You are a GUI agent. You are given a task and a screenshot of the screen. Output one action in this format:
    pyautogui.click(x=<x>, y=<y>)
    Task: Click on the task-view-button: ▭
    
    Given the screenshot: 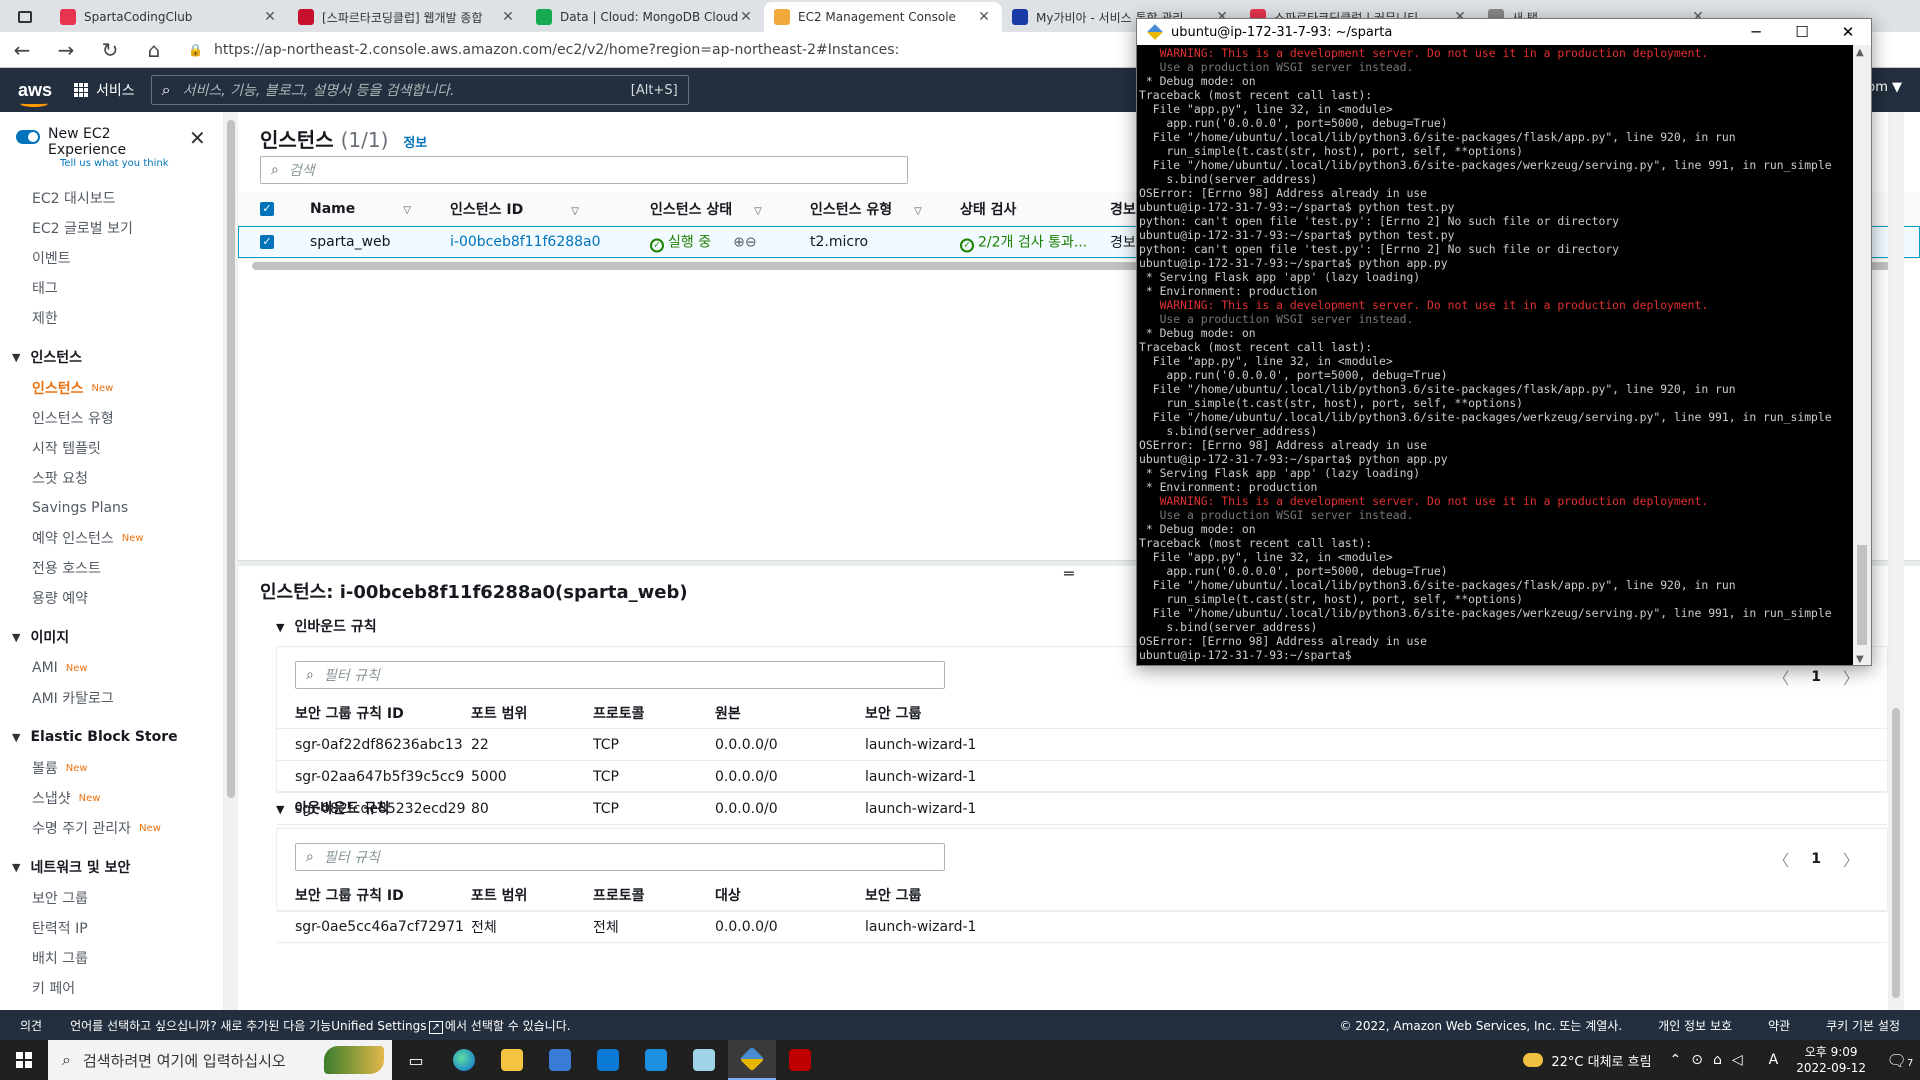 What is the action you would take?
    pyautogui.click(x=416, y=1060)
    